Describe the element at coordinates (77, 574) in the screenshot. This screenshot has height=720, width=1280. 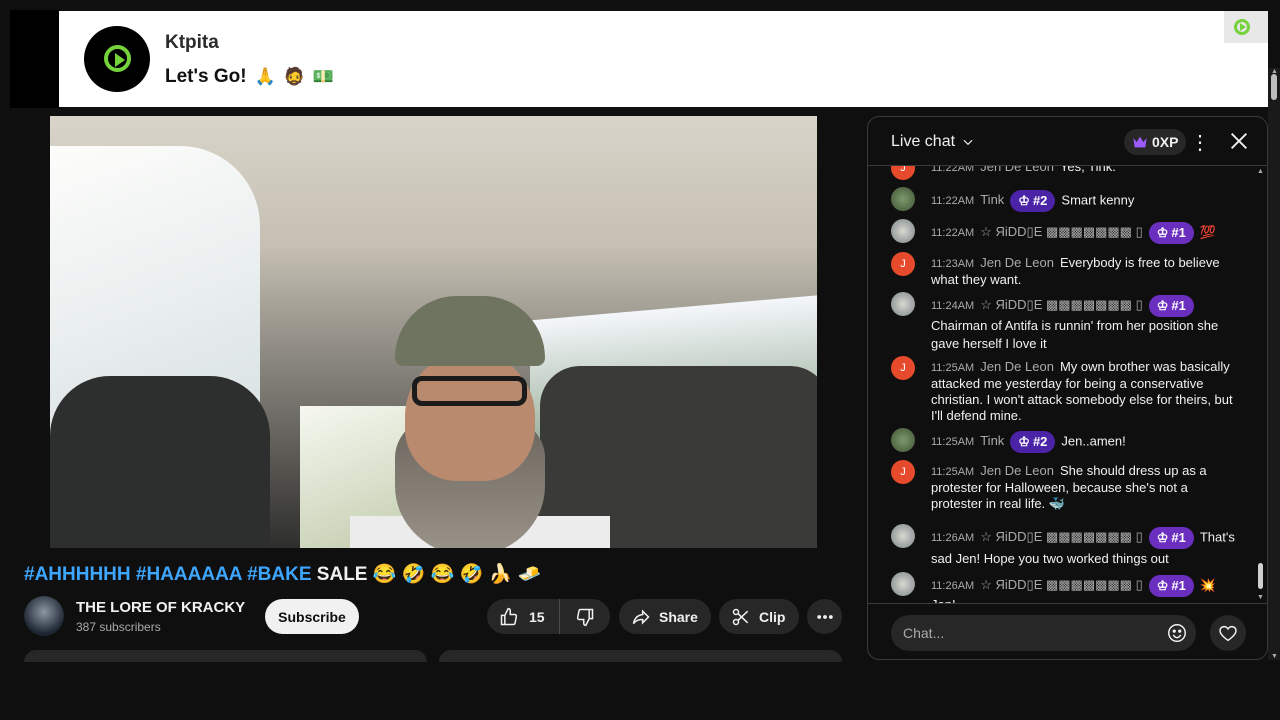
I see `hashtag-link: #AHHHHHH` at that location.